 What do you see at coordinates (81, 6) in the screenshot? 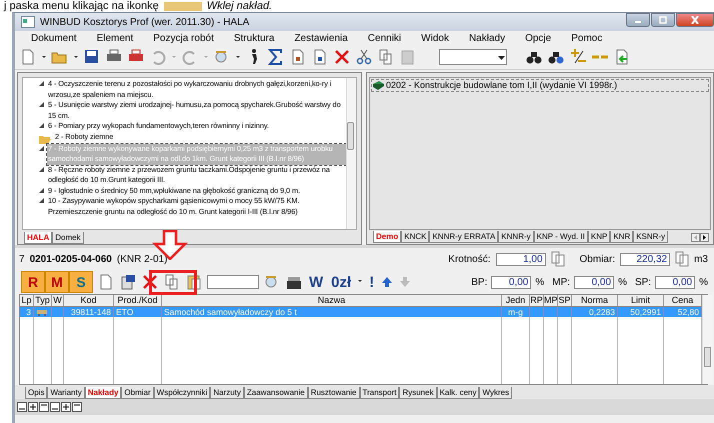
I see `caption-text: j paska menu klikając na ikonkę` at bounding box center [81, 6].